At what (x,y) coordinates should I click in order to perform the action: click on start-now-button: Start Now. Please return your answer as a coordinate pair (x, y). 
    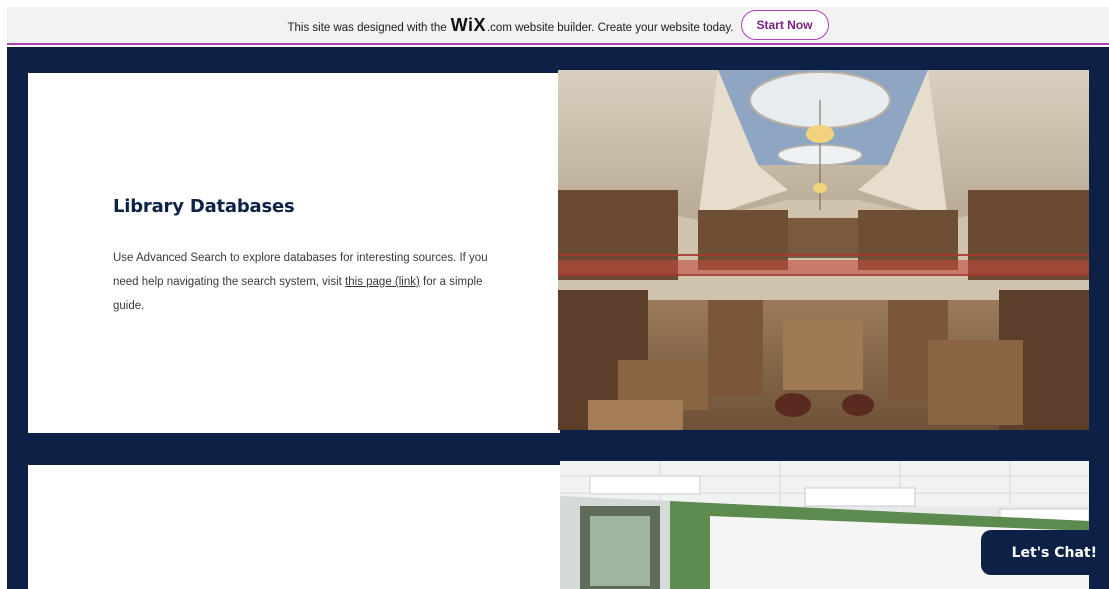
    Looking at the image, I should click on (784, 25).